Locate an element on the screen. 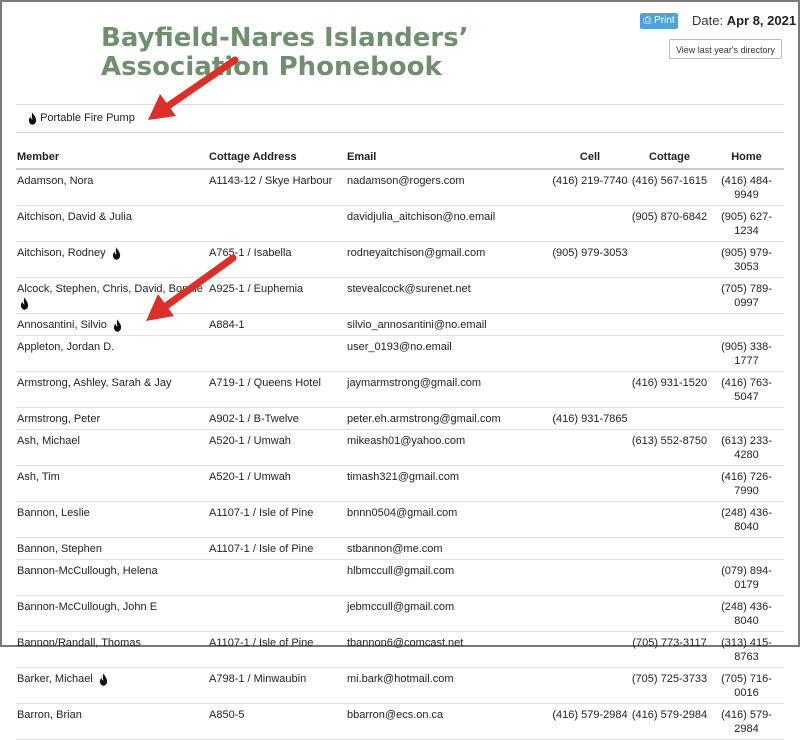  email-link: jebmccull@gmail.com is located at coordinates (400, 607).